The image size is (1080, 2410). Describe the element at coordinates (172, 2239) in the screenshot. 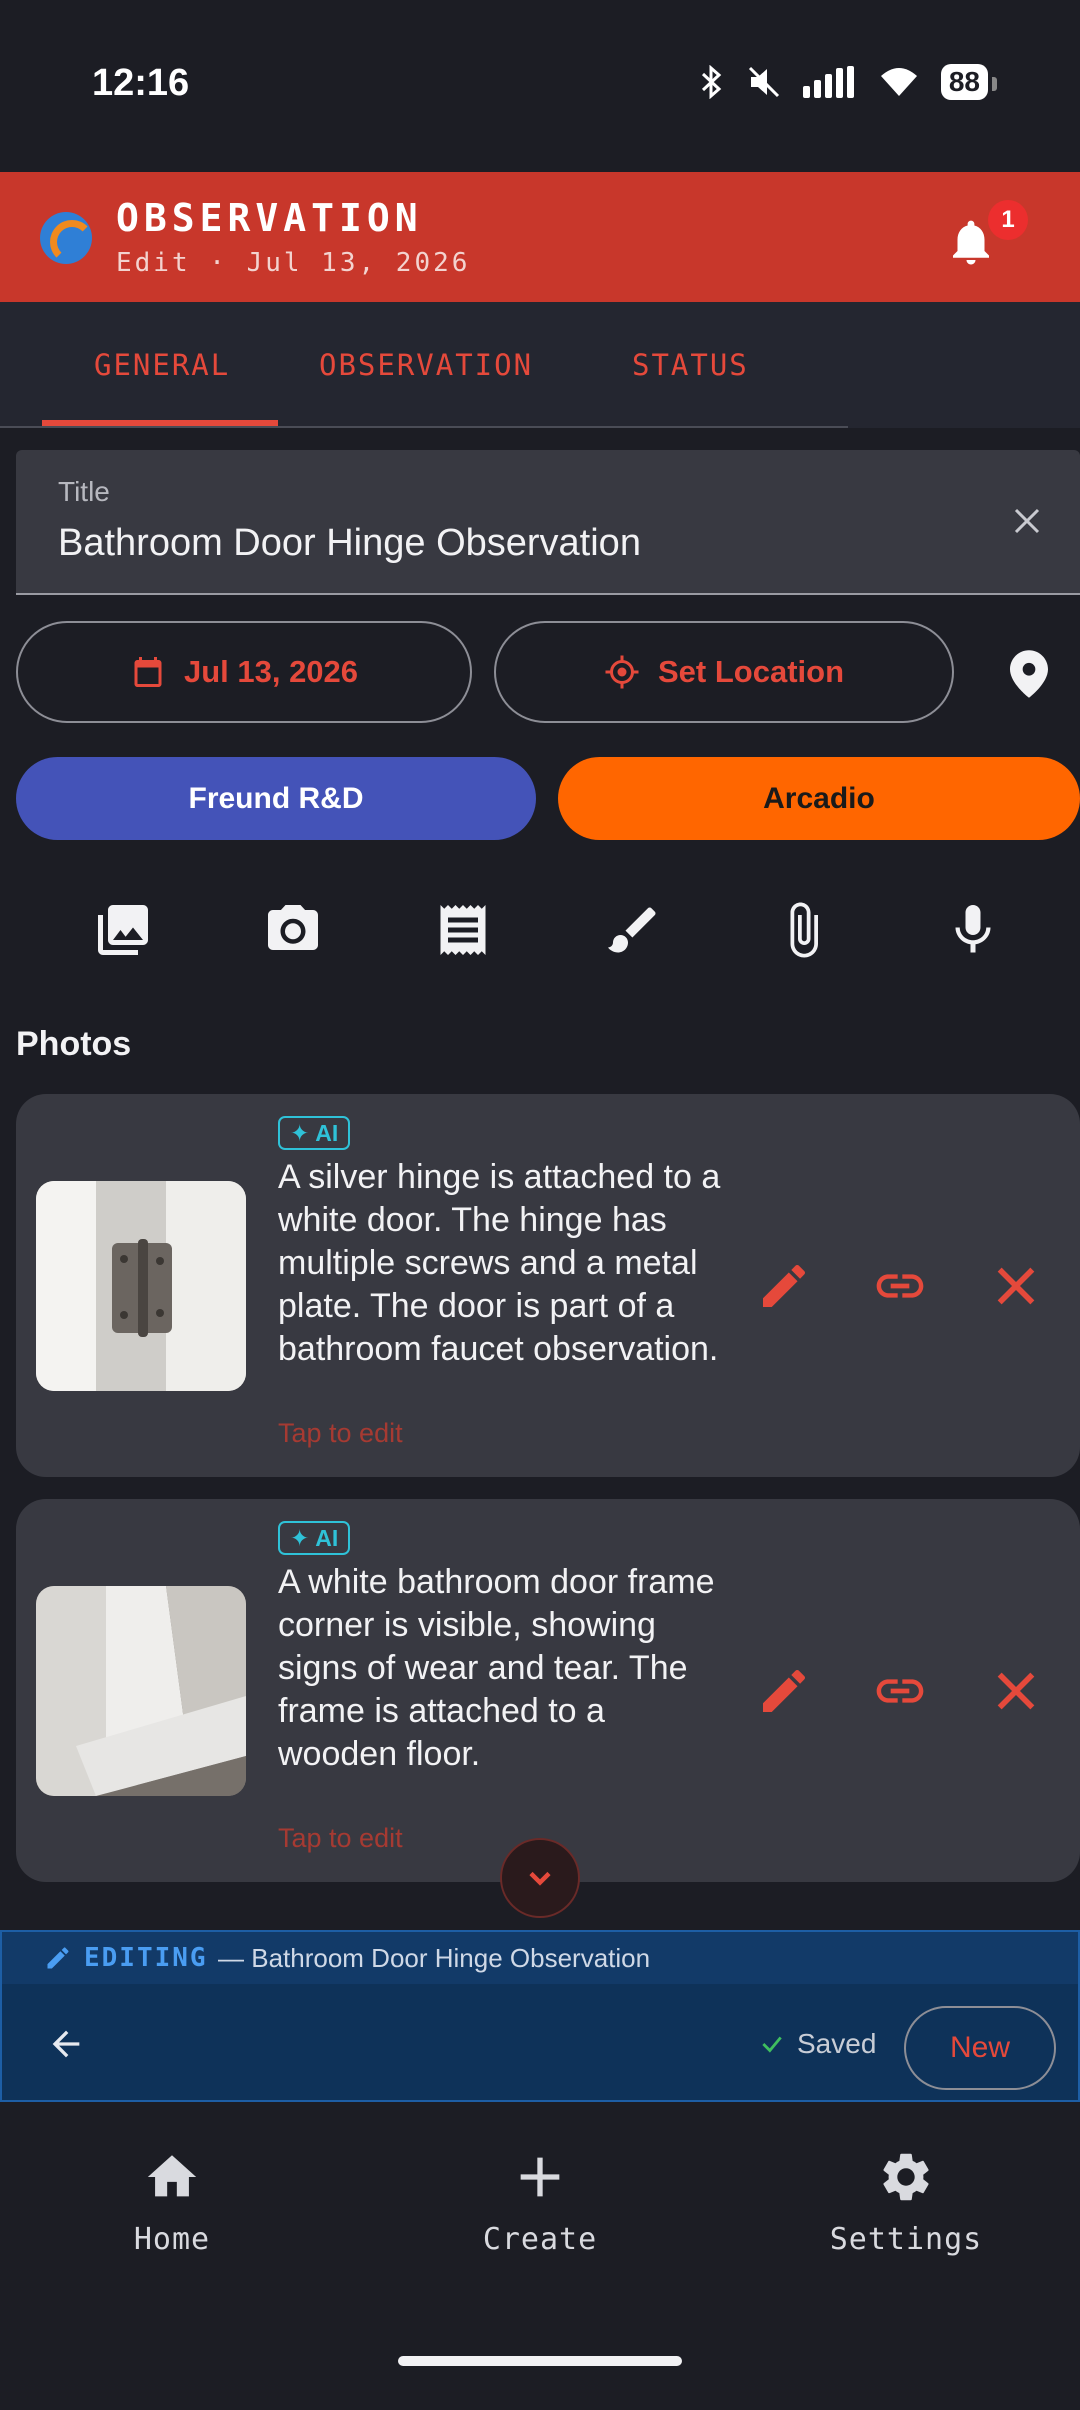

I see `nav-home-label: Home` at that location.